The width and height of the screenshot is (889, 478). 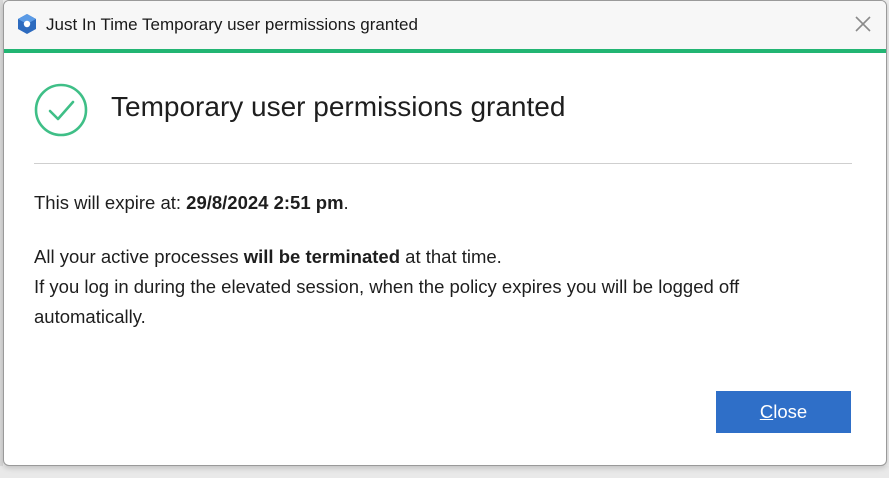 What do you see at coordinates (139, 256) in the screenshot?
I see `processes-prefix: All your active processes` at bounding box center [139, 256].